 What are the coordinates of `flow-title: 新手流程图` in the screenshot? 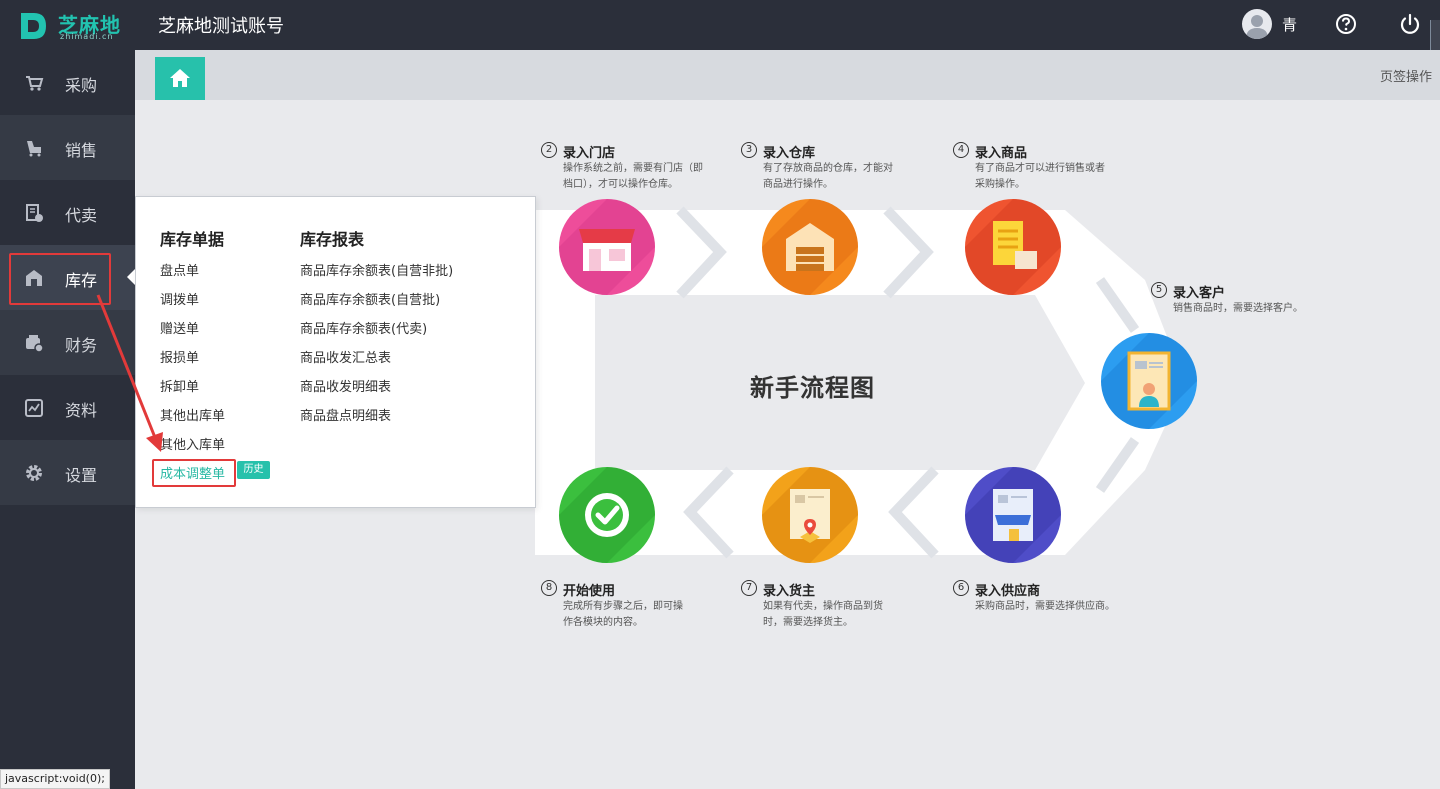 It's located at (812, 388).